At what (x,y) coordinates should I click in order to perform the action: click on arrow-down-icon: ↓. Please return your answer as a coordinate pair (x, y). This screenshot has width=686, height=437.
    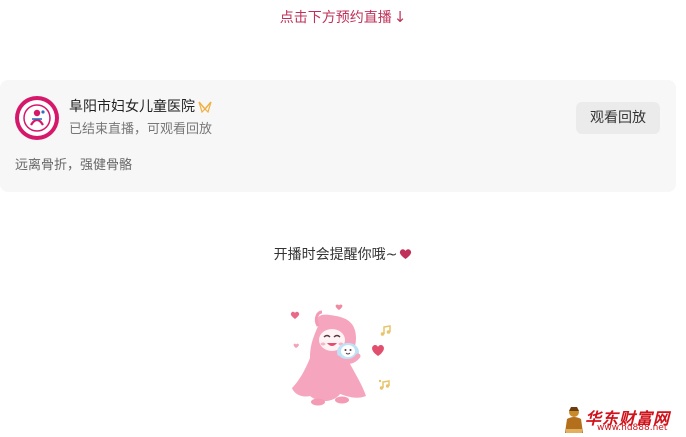
    Looking at the image, I should click on (400, 17).